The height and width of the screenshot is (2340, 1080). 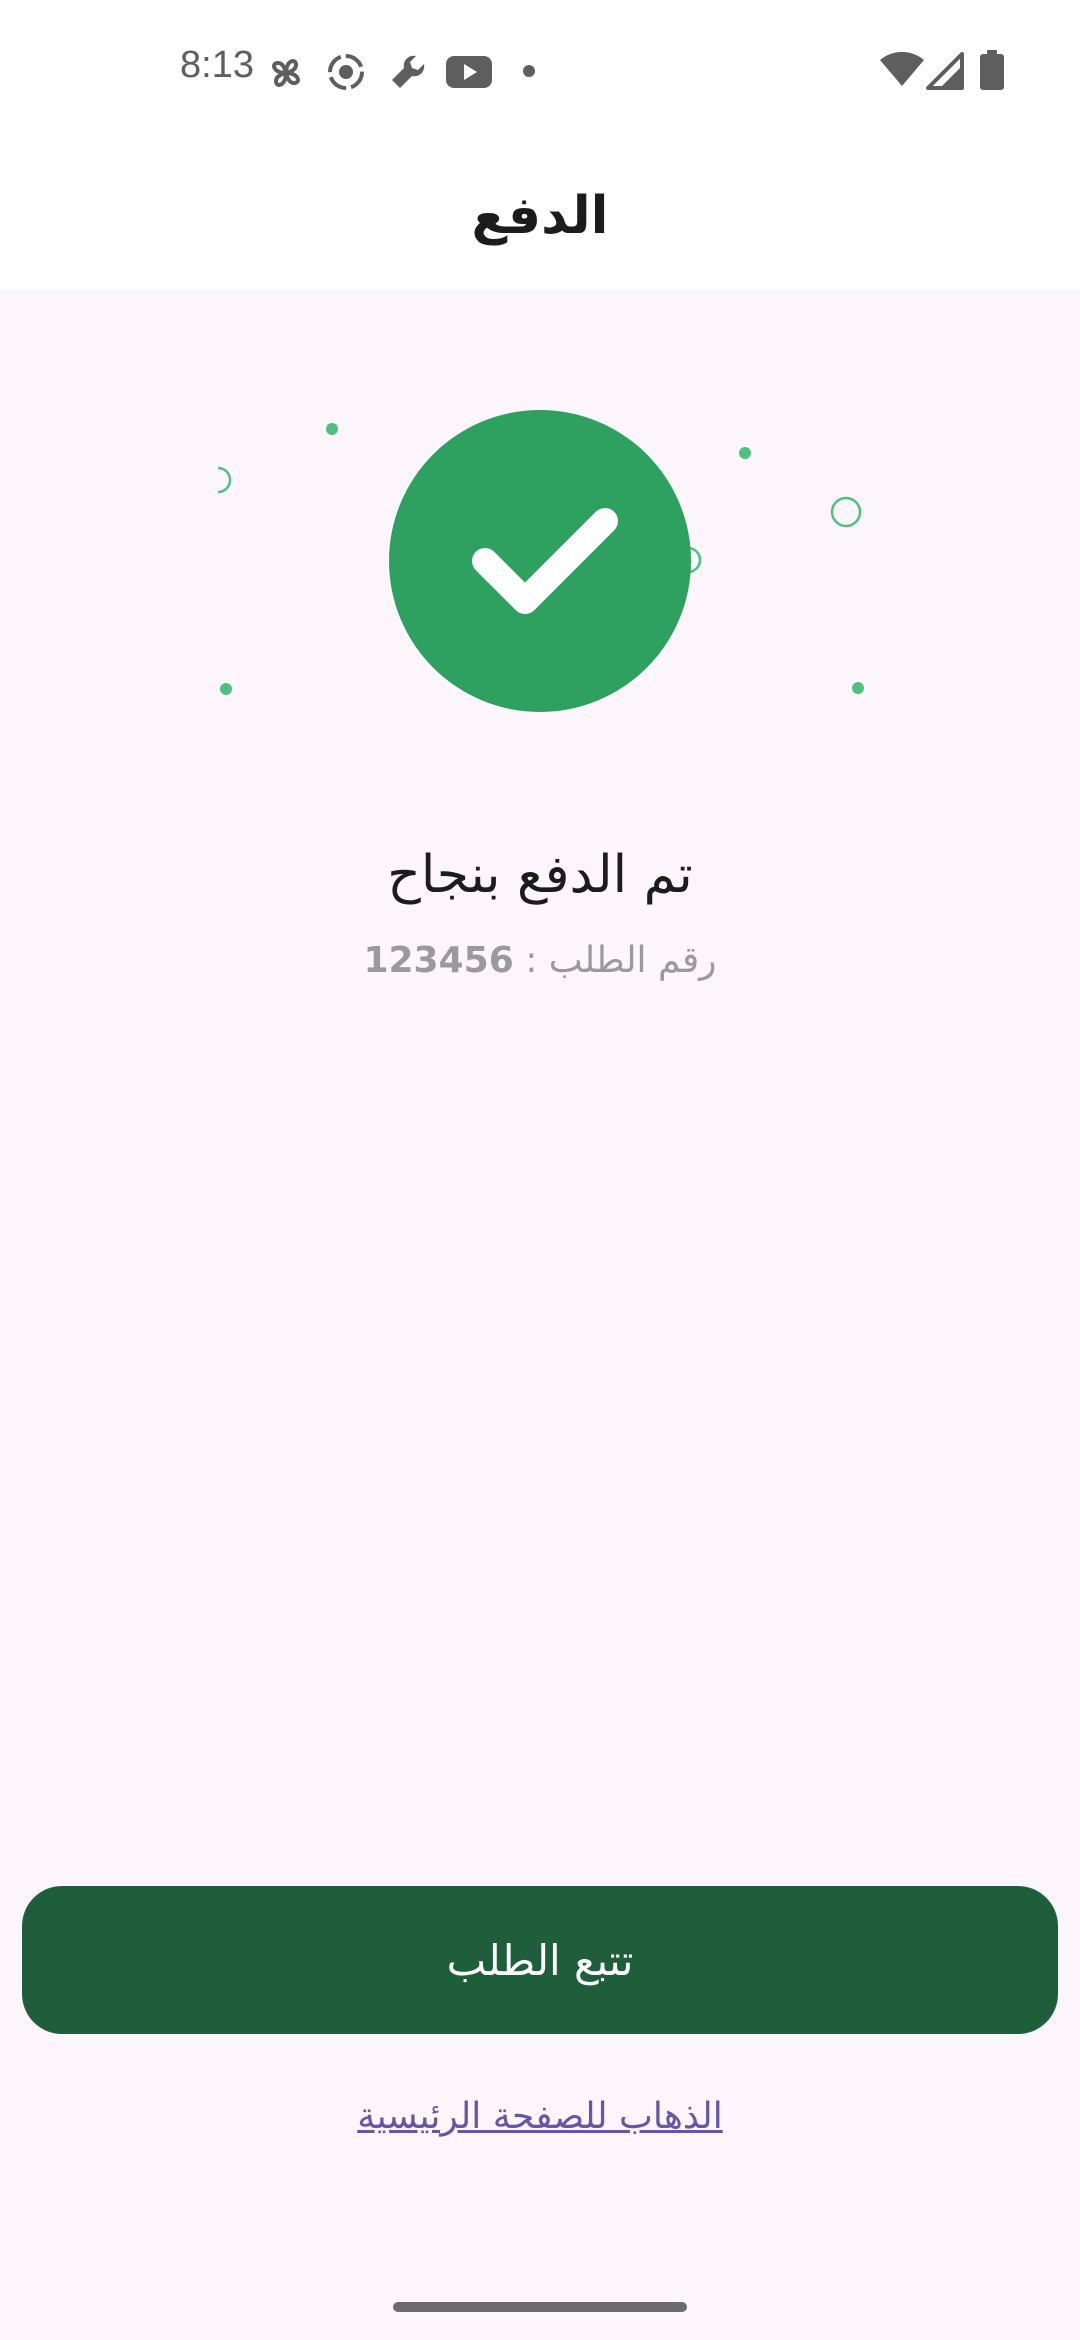 I want to click on track-order-button-label: تتبع الطلب, so click(x=540, y=1960).